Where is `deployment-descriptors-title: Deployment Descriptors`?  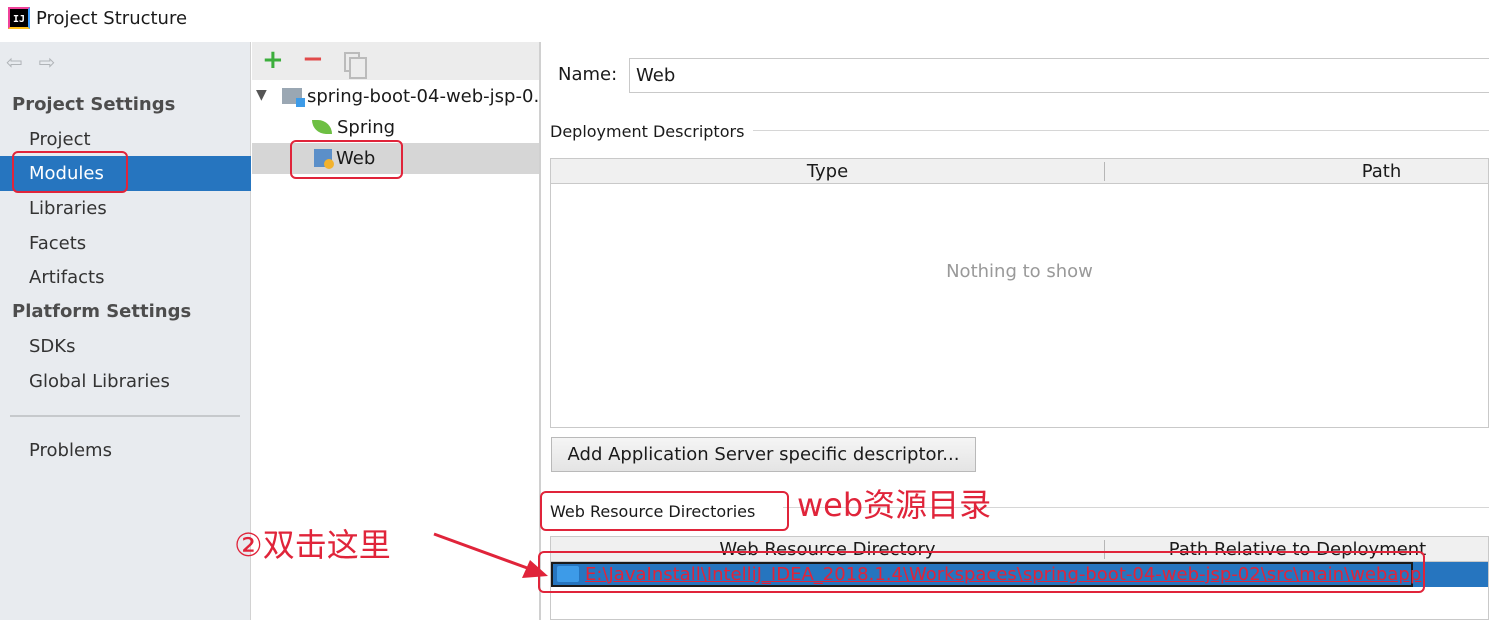 deployment-descriptors-title: Deployment Descriptors is located at coordinates (651, 131).